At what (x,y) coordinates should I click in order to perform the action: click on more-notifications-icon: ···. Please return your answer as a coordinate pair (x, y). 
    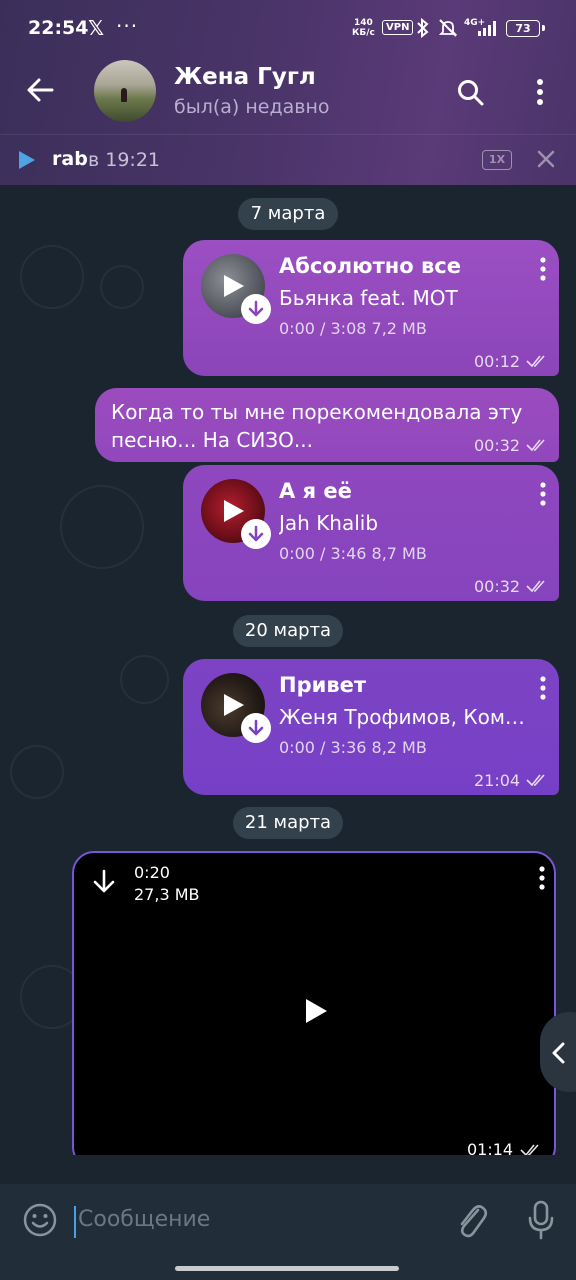
    Looking at the image, I should click on (127, 26).